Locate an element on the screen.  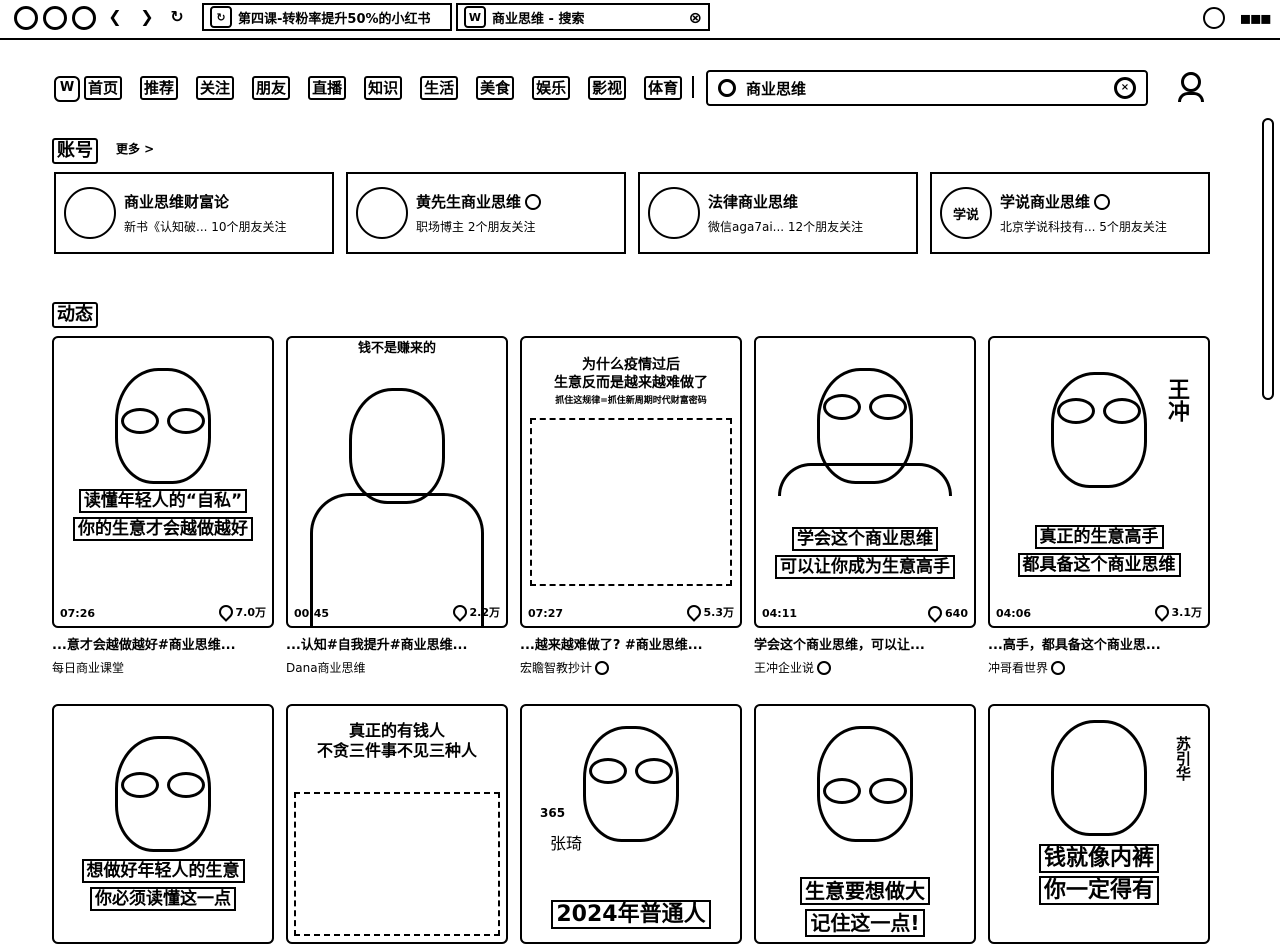
video-card: 365 张琦 2024年普通人 is located at coordinates (631, 824).